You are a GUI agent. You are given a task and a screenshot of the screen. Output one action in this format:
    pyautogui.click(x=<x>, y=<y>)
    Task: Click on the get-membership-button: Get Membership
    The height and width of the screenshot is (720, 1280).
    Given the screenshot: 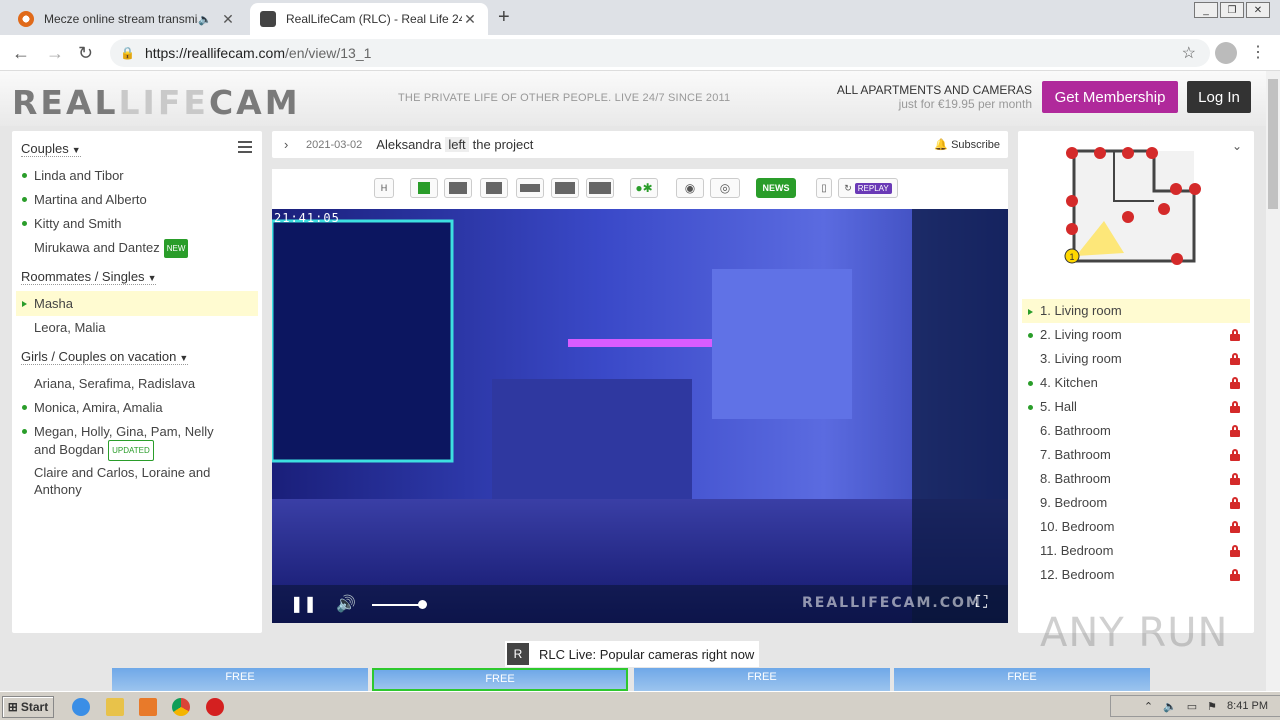 What is the action you would take?
    pyautogui.click(x=1110, y=97)
    